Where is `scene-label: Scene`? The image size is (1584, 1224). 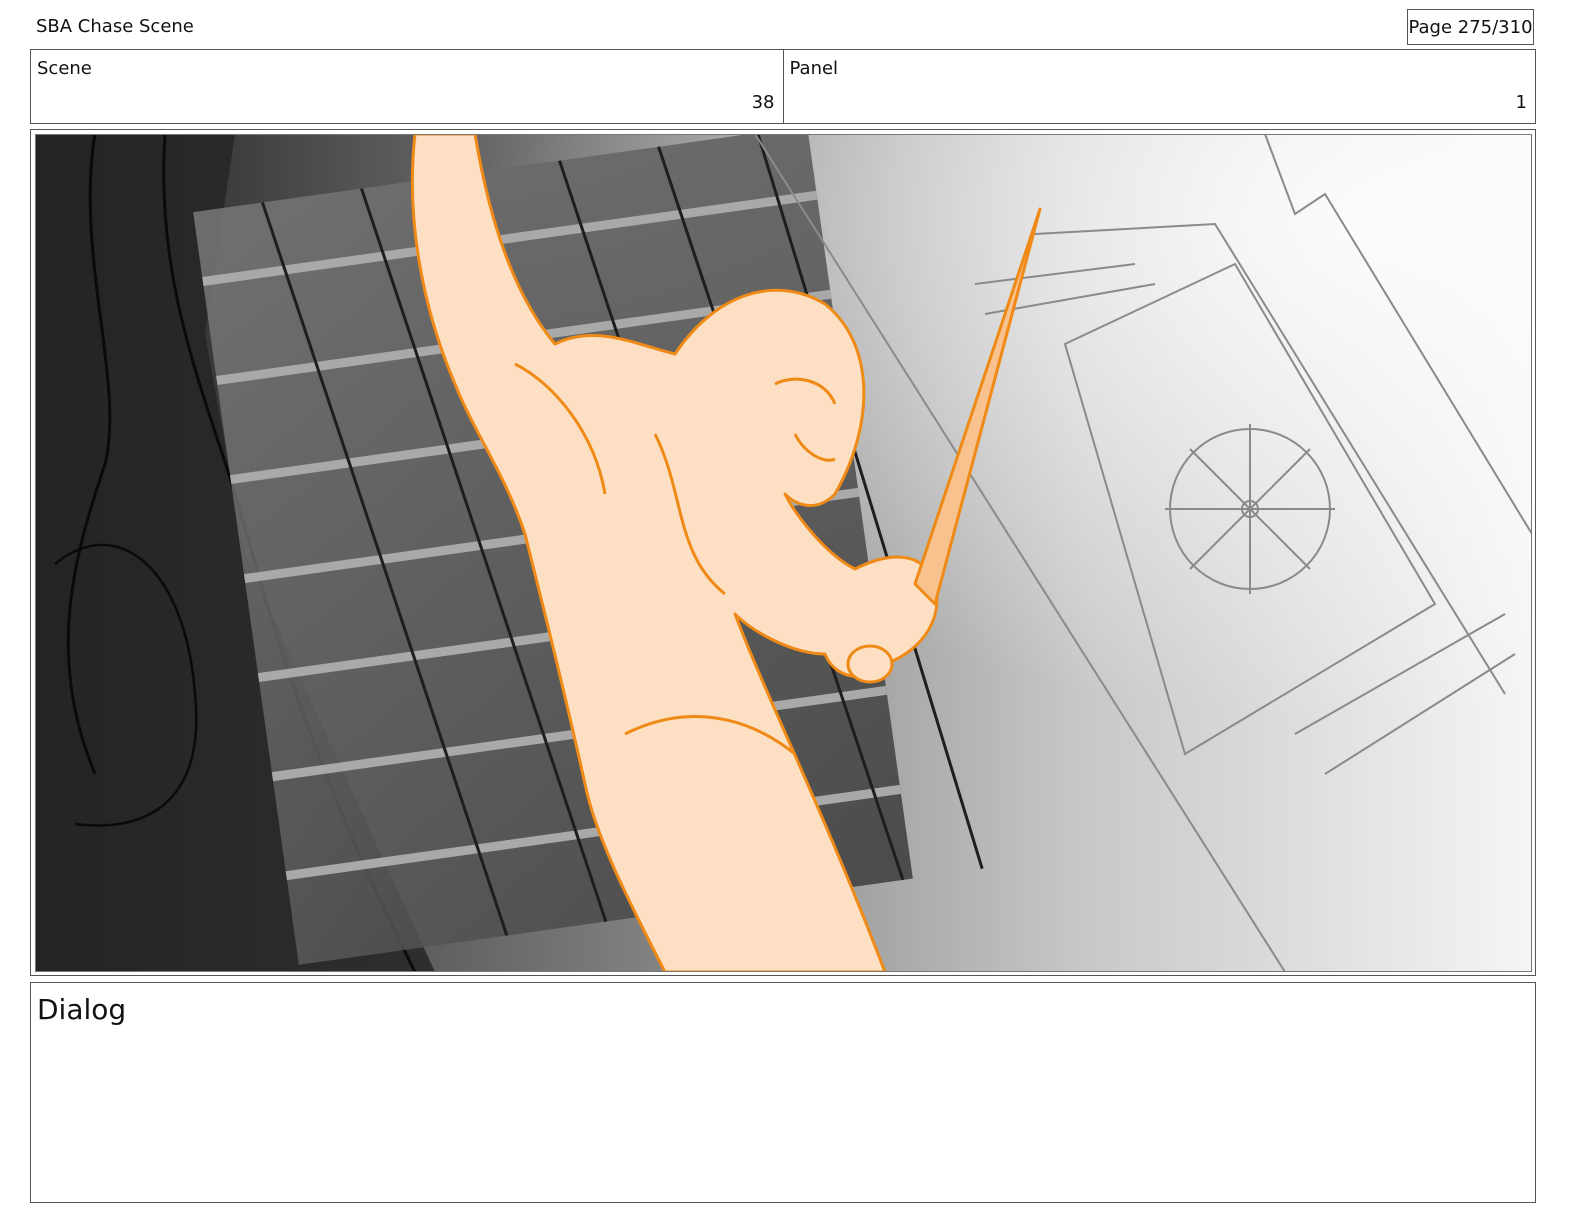
scene-label: Scene is located at coordinates (64, 68).